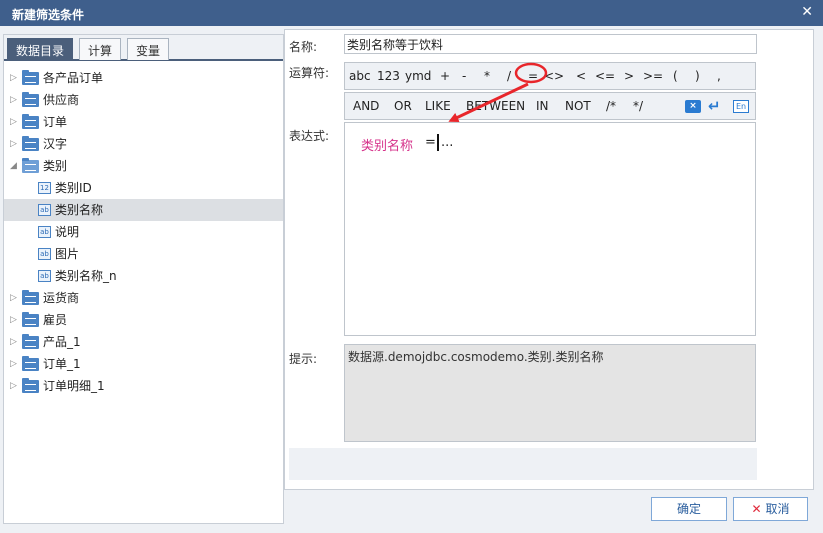 This screenshot has height=533, width=823. I want to click on tree-leaf-类别名称_n: ab 类别名称_n, so click(143, 276).